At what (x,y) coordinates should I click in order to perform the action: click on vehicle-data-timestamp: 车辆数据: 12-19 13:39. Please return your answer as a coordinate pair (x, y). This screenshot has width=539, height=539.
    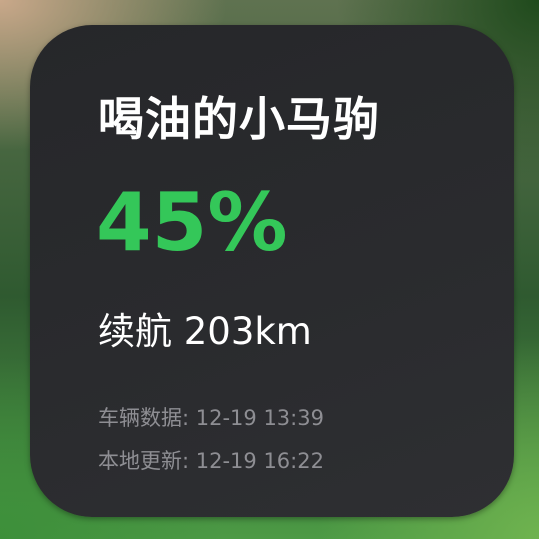
    Looking at the image, I should click on (211, 418).